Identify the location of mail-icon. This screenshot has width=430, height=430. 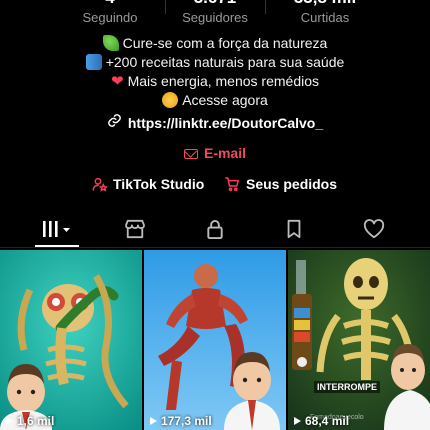
(190, 154).